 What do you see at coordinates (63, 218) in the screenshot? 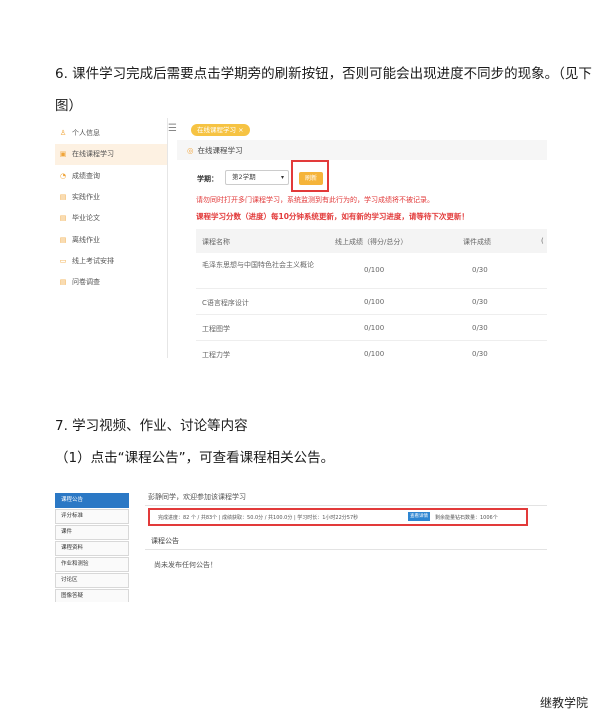
I see `document-icon: ▤` at bounding box center [63, 218].